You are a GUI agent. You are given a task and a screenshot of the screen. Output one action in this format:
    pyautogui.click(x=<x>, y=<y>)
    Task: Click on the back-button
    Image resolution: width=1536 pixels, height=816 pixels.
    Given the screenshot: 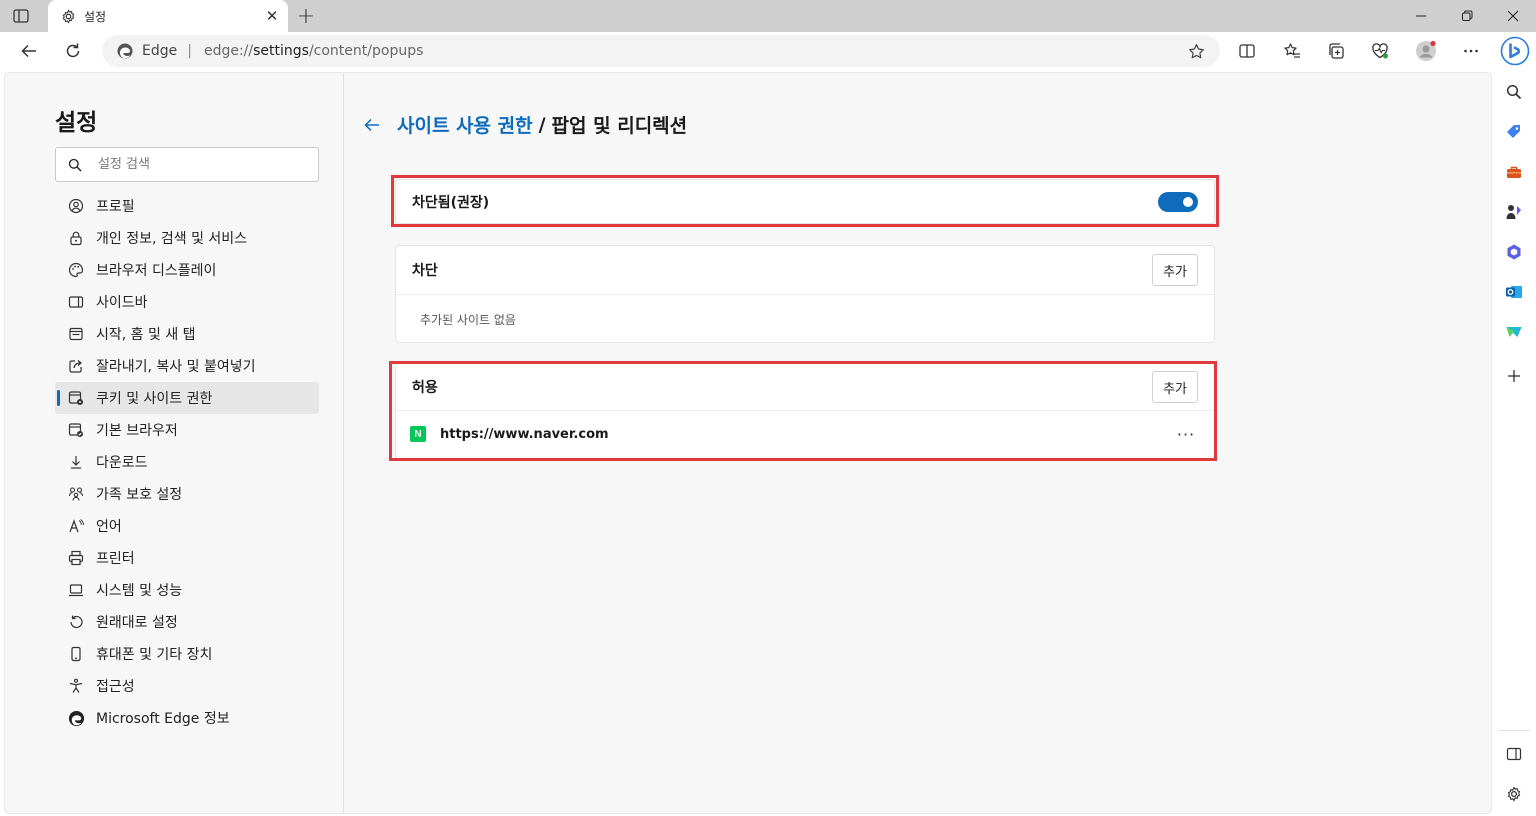 What is the action you would take?
    pyautogui.click(x=29, y=51)
    